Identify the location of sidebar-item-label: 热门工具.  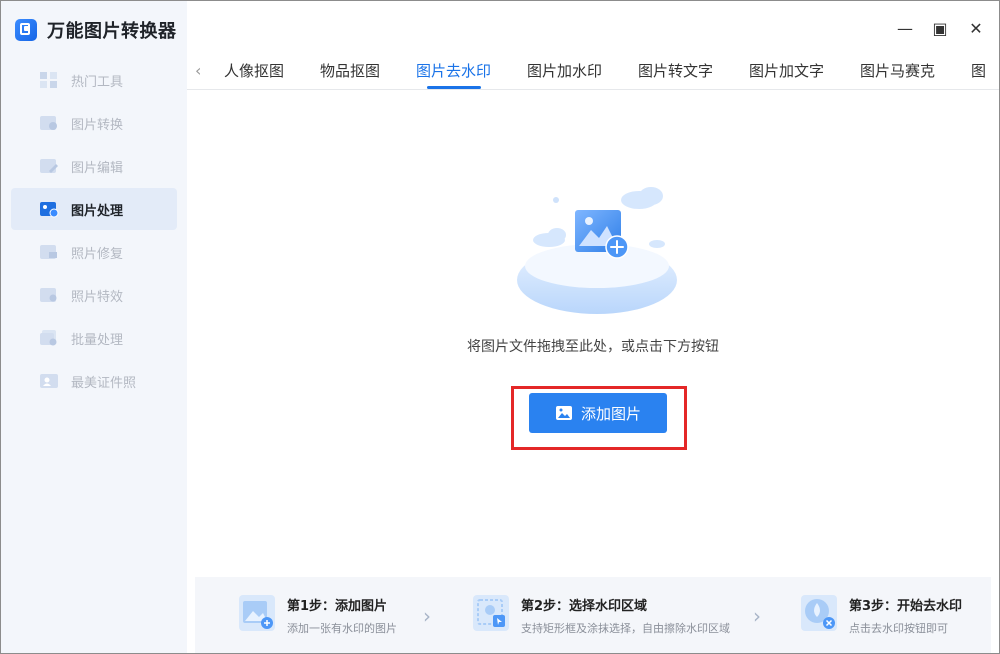
(97, 82).